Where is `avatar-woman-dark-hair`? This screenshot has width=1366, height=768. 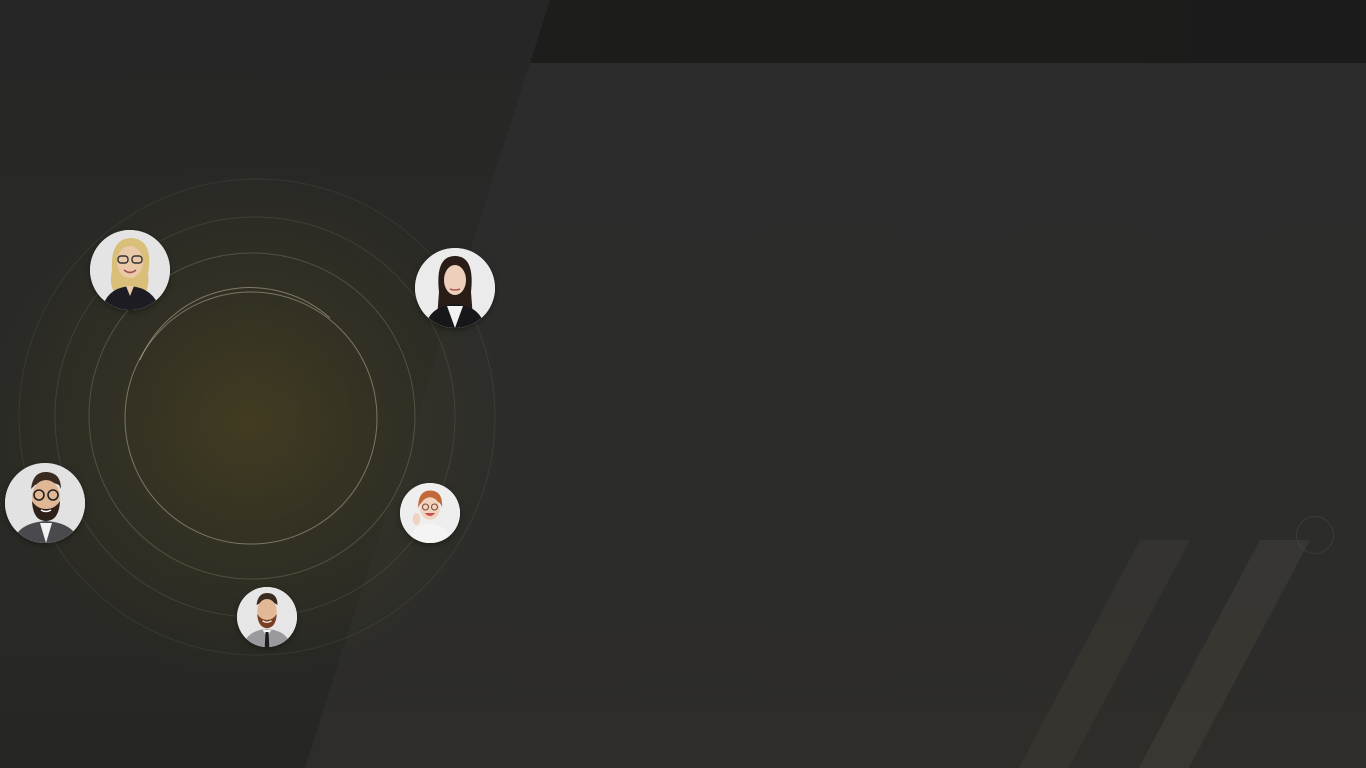 avatar-woman-dark-hair is located at coordinates (455, 288).